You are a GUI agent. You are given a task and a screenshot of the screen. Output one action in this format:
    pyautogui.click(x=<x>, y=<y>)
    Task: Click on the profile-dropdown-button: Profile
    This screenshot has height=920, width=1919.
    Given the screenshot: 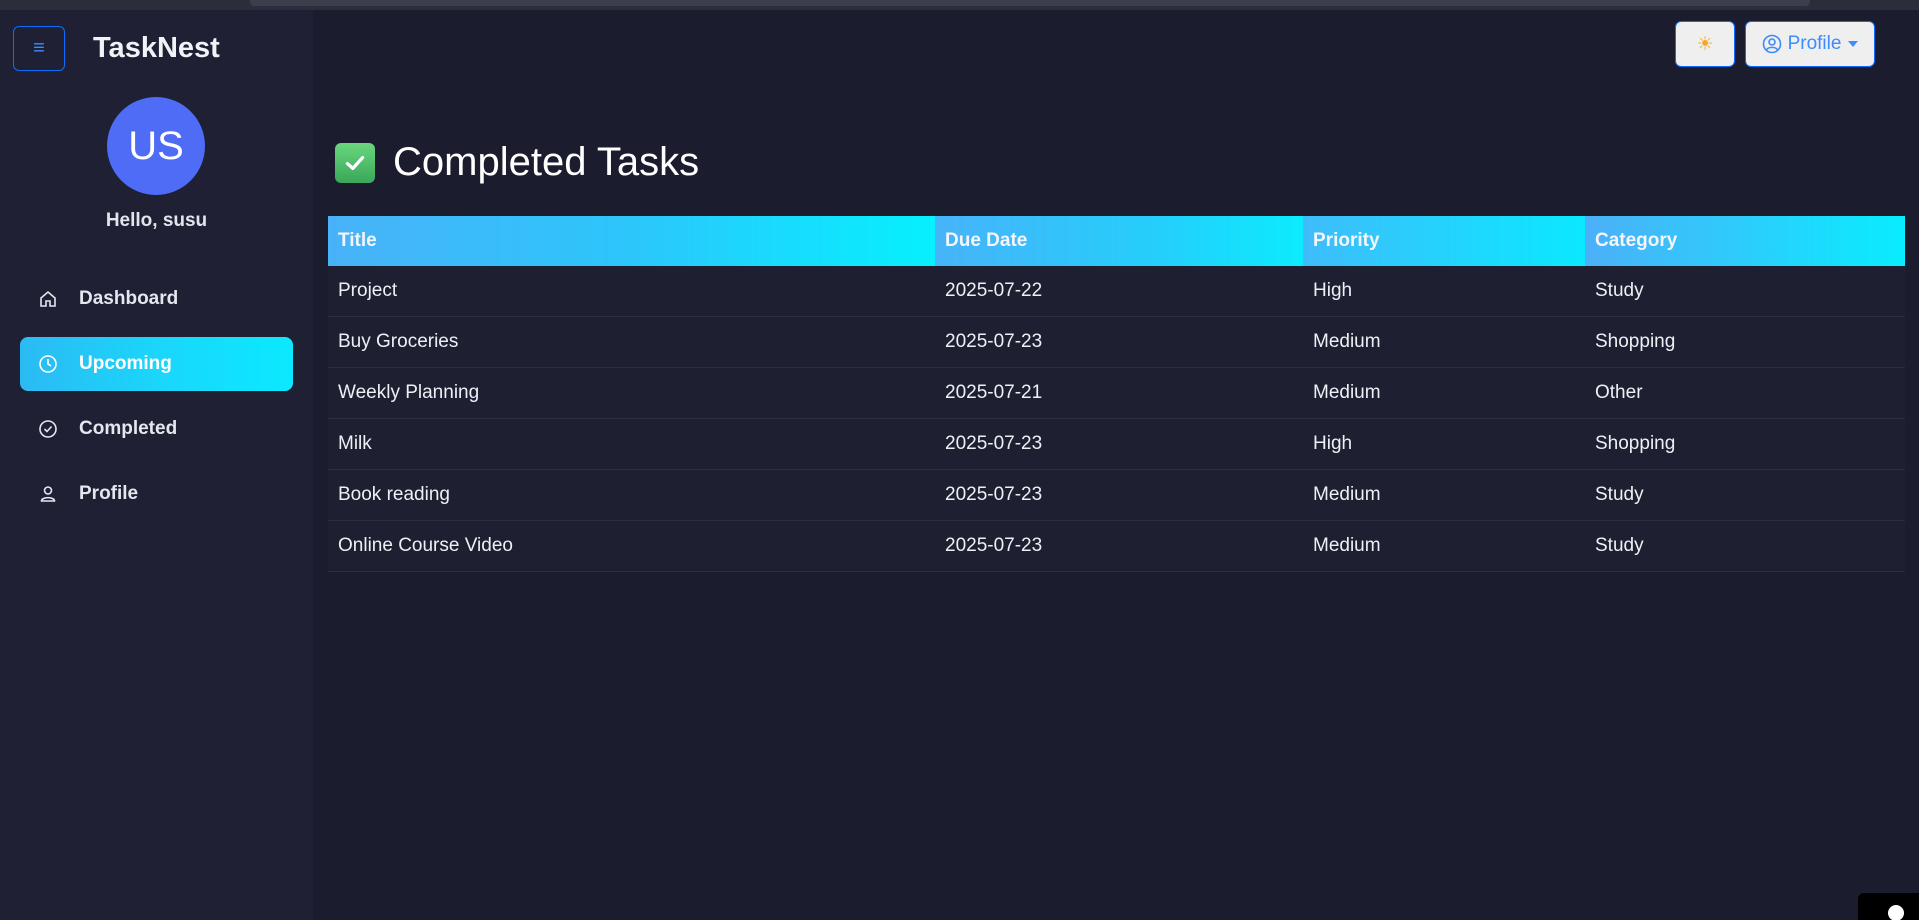 What is the action you would take?
    pyautogui.click(x=1810, y=44)
    